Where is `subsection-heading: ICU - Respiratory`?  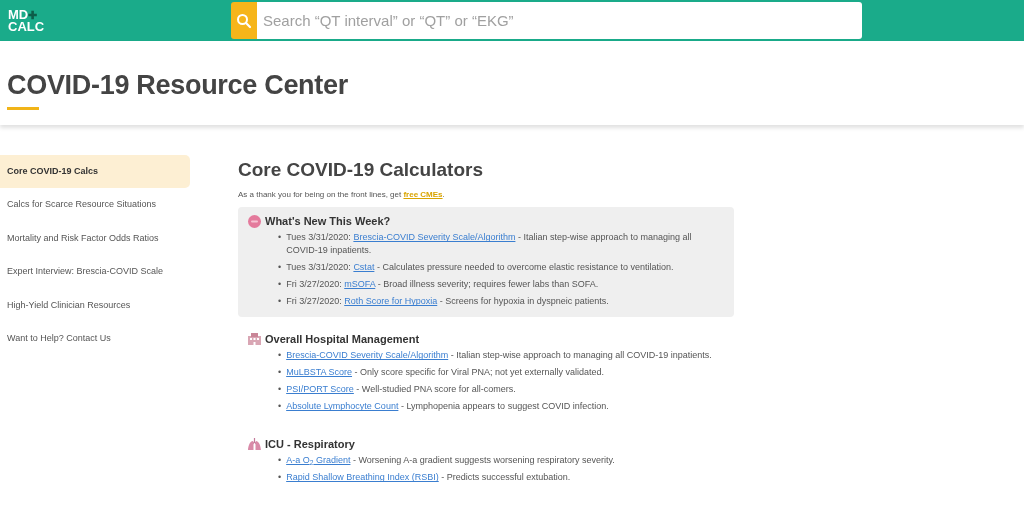 subsection-heading: ICU - Respiratory is located at coordinates (310, 444).